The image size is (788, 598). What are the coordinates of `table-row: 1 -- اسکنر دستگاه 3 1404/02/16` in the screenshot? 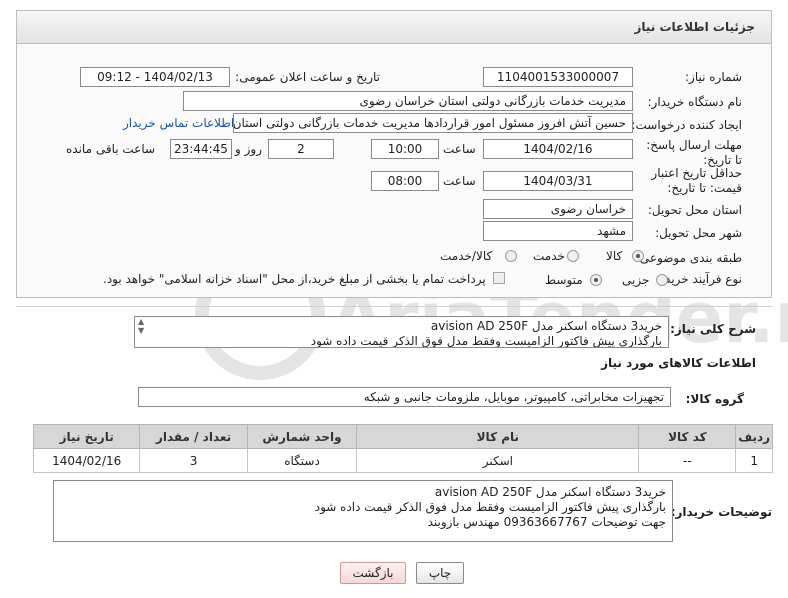 It's located at (402, 460).